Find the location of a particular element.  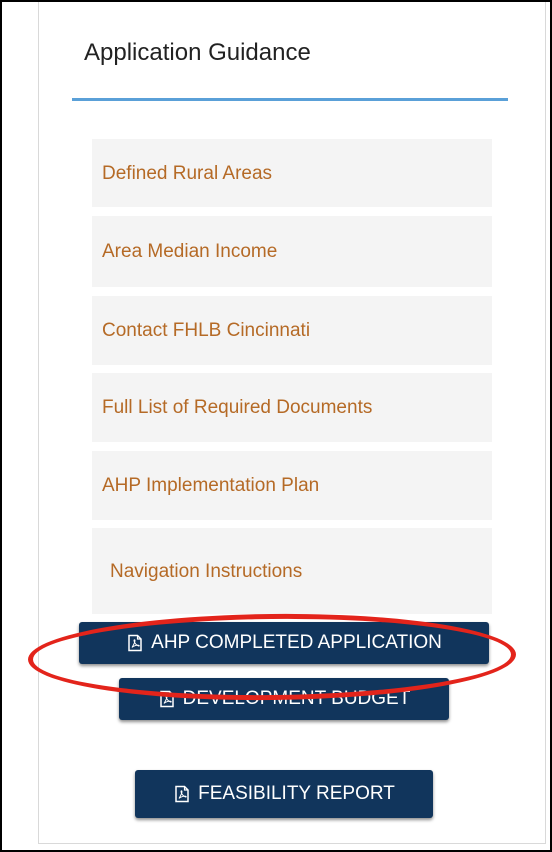

link-label: Contact FHLB Cincinnati is located at coordinates (206, 330).